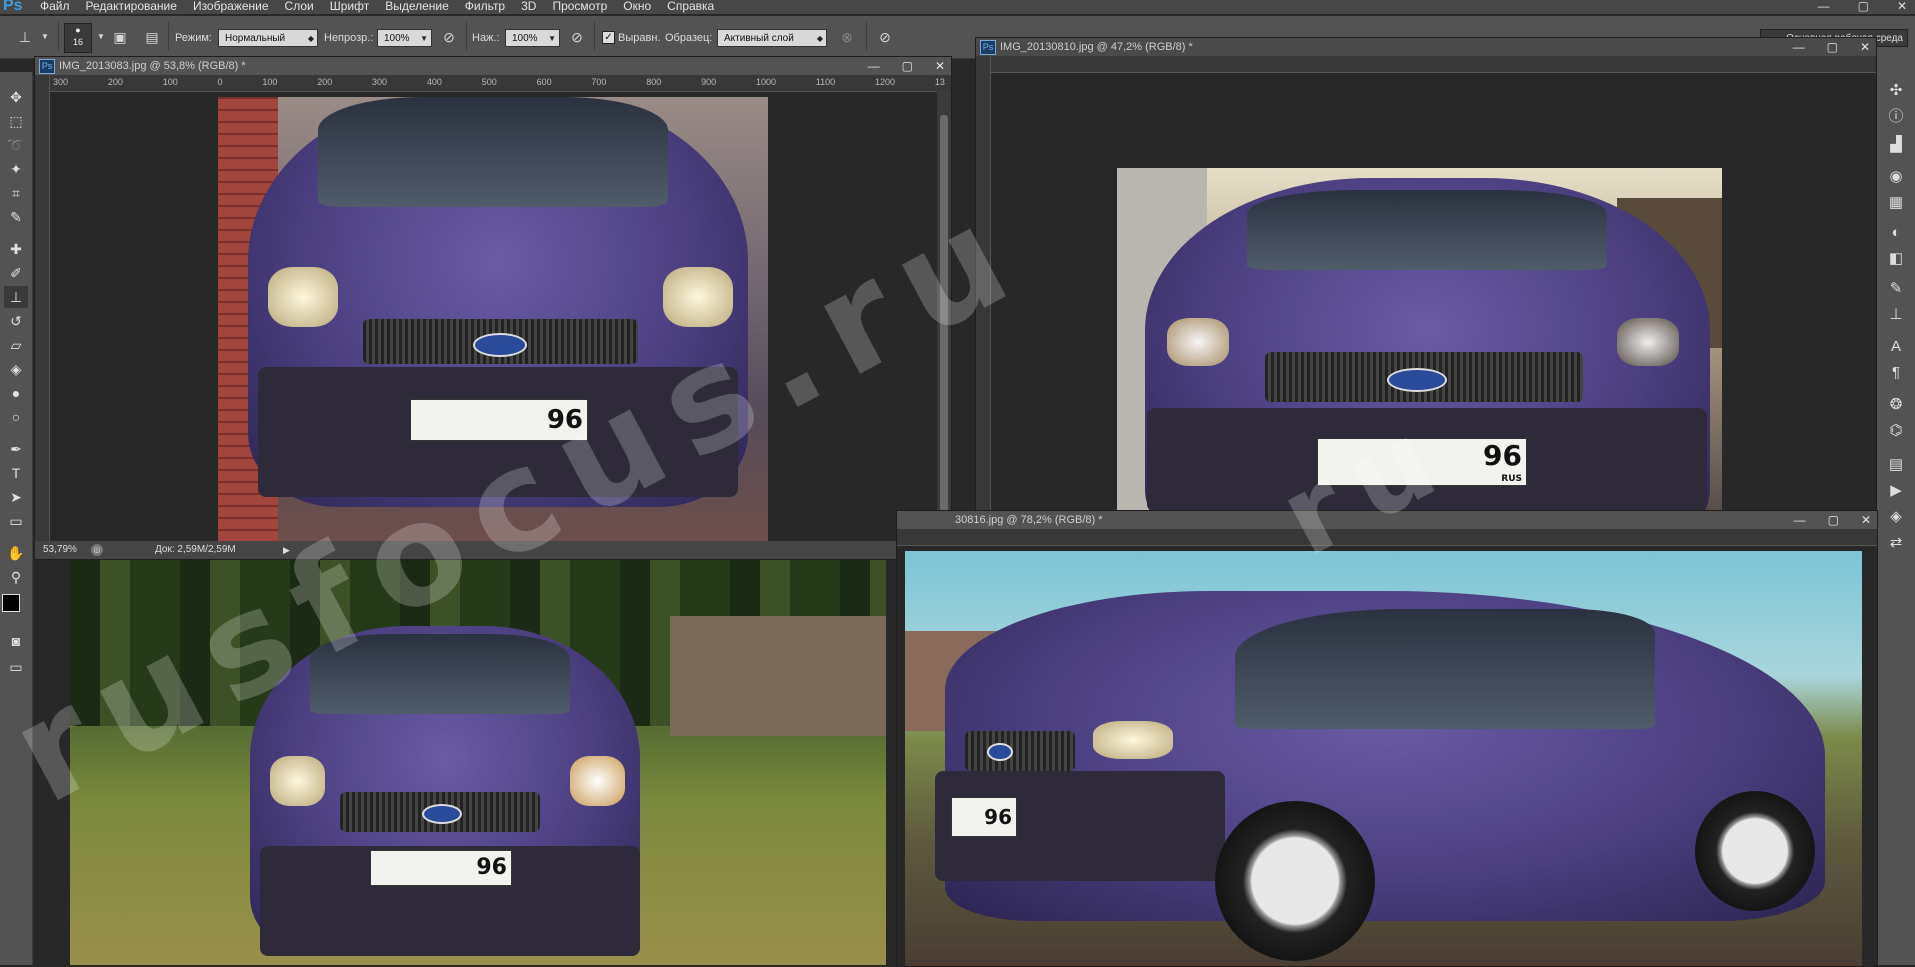 This screenshot has height=967, width=1915. Describe the element at coordinates (577, 37) in the screenshot. I see `airbrush-icon: ⊘` at that location.